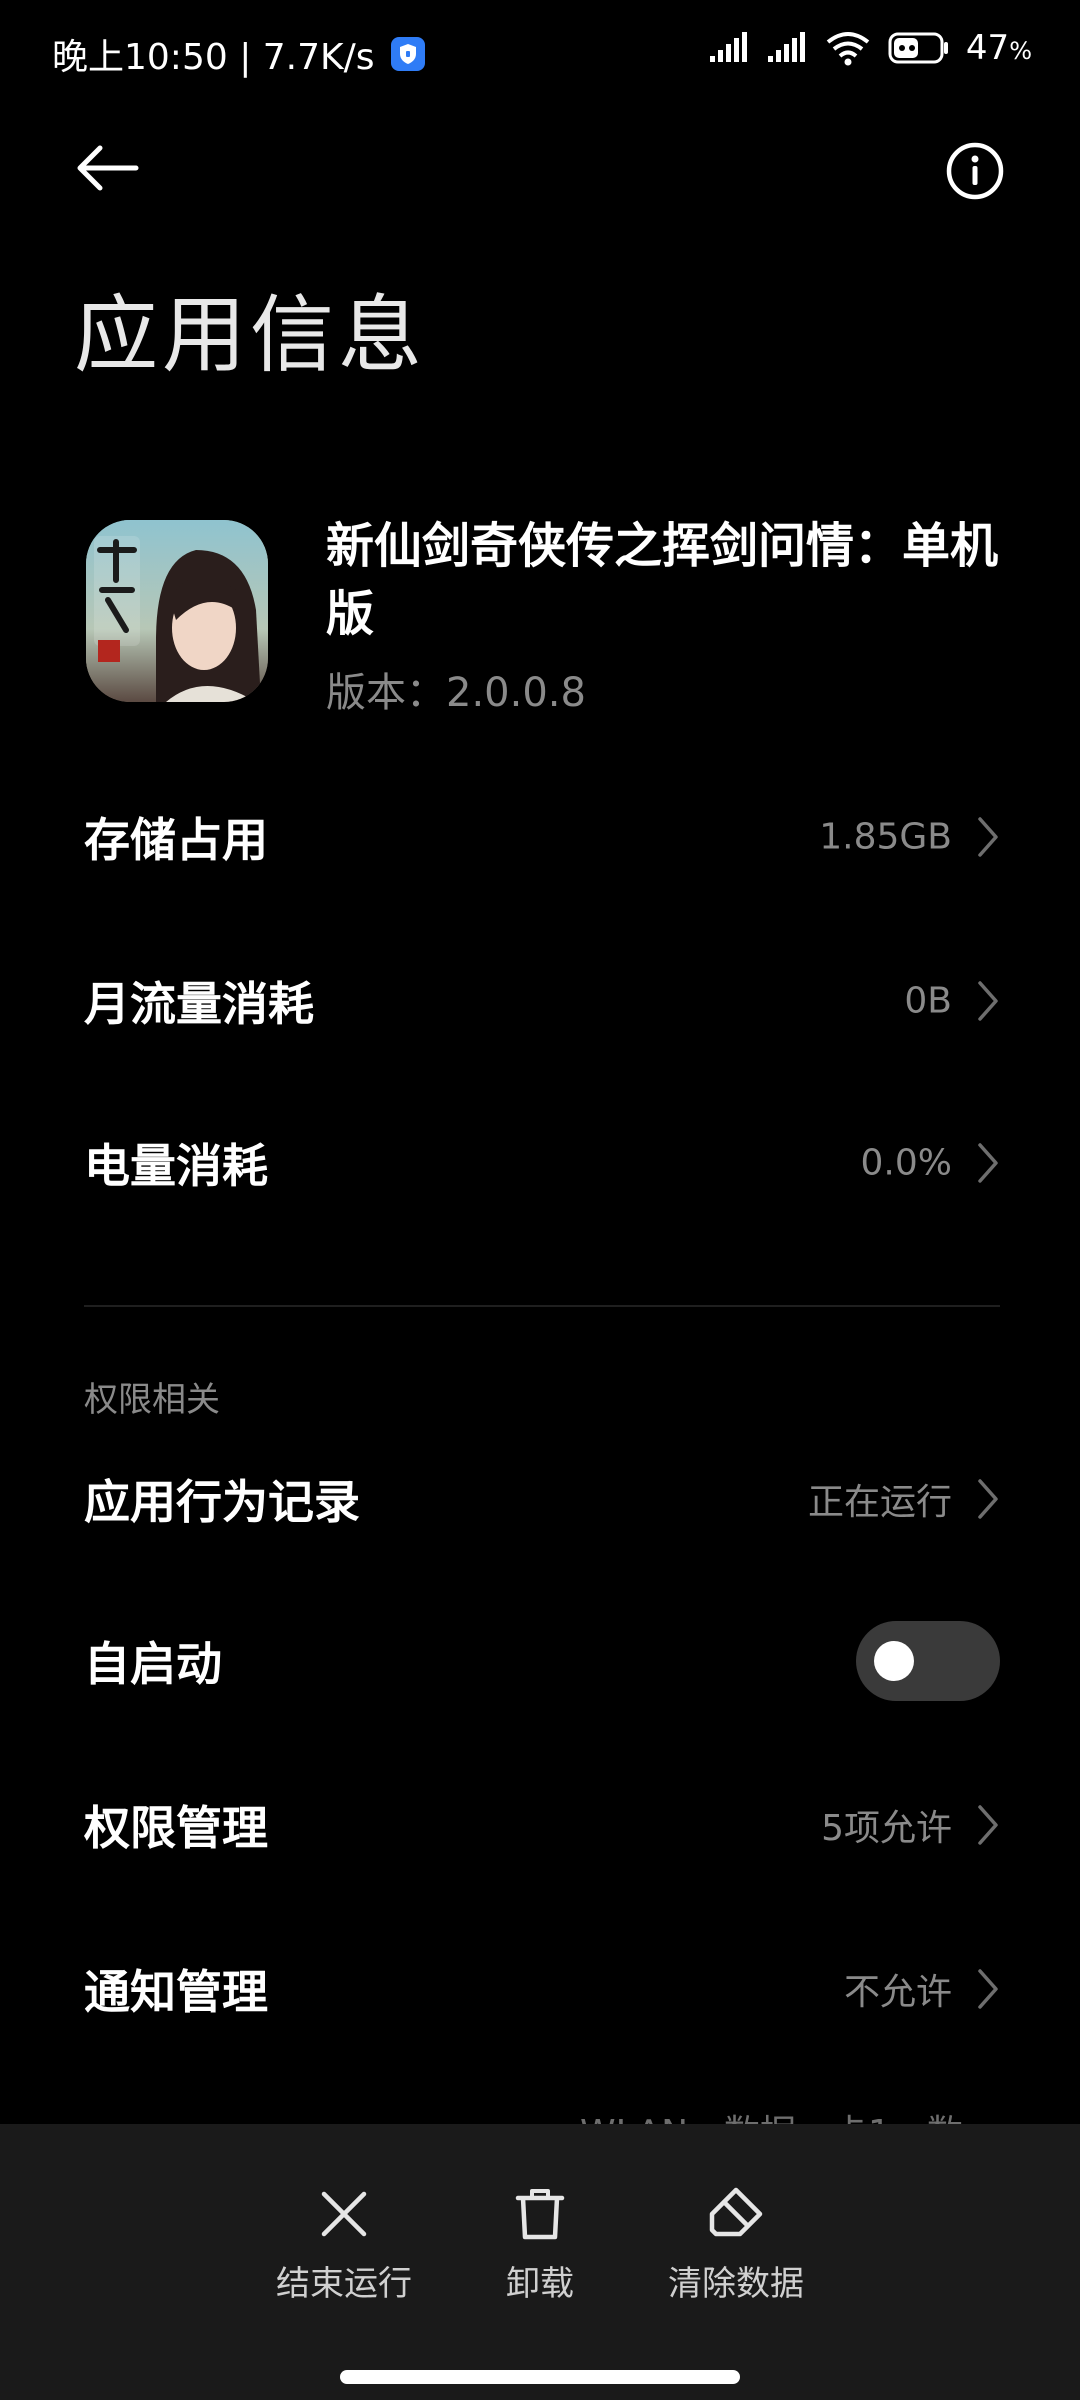 The height and width of the screenshot is (2400, 1080). What do you see at coordinates (542, 1989) in the screenshot?
I see `notification-manage-row: 通知管理 不允许` at bounding box center [542, 1989].